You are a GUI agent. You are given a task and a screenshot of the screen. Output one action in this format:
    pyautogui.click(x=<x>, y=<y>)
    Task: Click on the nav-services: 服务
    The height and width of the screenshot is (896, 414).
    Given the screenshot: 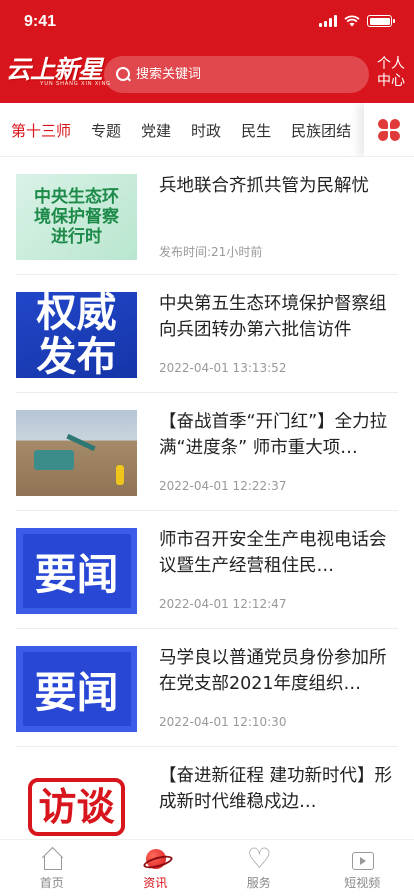 What is the action you would take?
    pyautogui.click(x=259, y=868)
    